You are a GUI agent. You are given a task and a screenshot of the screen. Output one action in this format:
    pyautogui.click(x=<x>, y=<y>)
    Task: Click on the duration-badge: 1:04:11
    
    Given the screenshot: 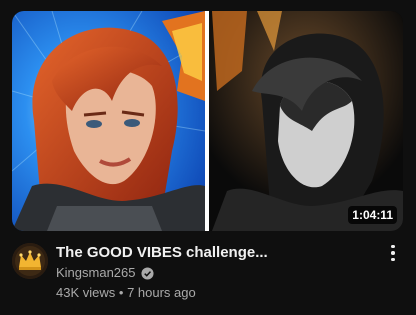 What is the action you would take?
    pyautogui.click(x=372, y=215)
    